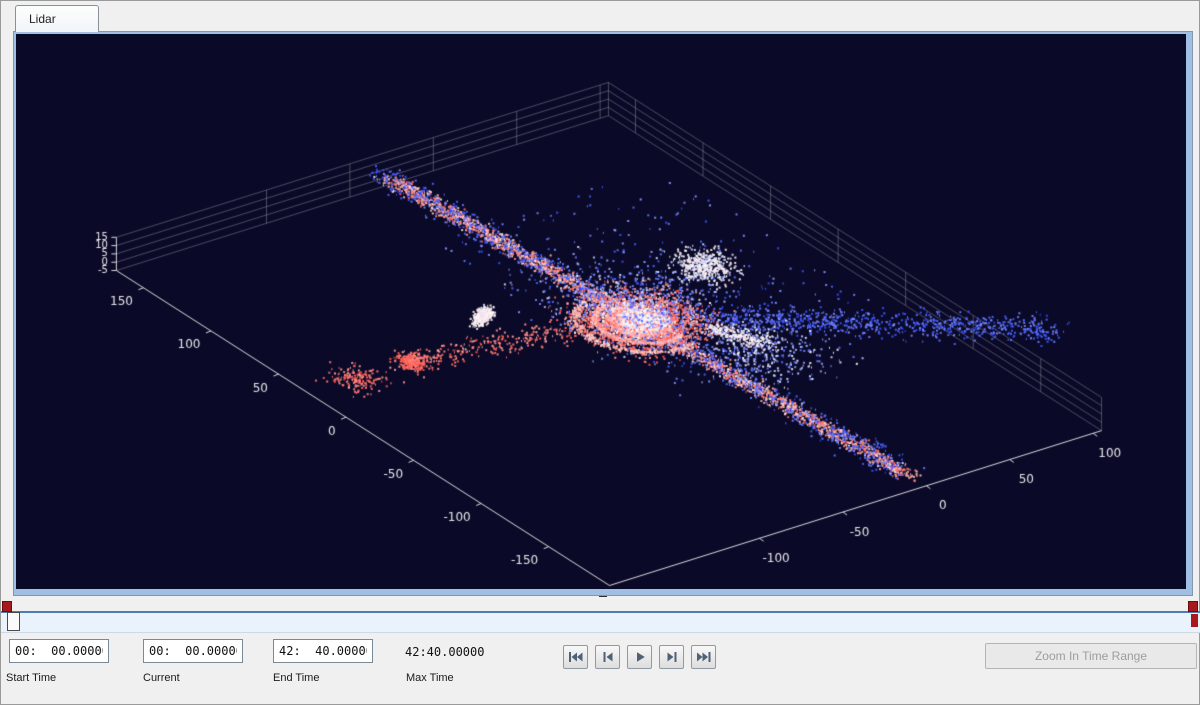 This screenshot has width=1200, height=705. I want to click on last-frame-button, so click(703, 657).